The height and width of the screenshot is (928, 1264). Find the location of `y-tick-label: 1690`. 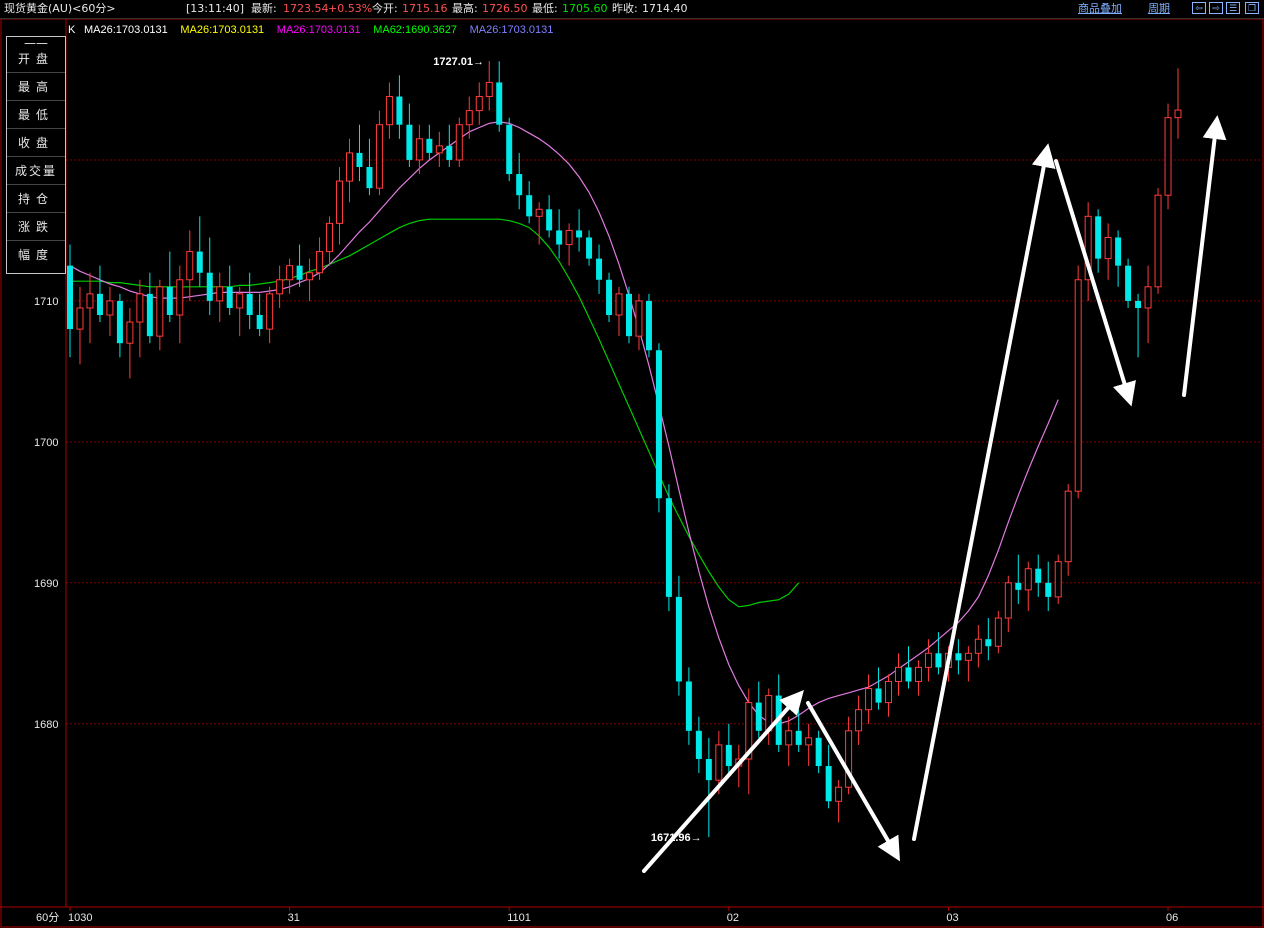

y-tick-label: 1690 is located at coordinates (46, 584).